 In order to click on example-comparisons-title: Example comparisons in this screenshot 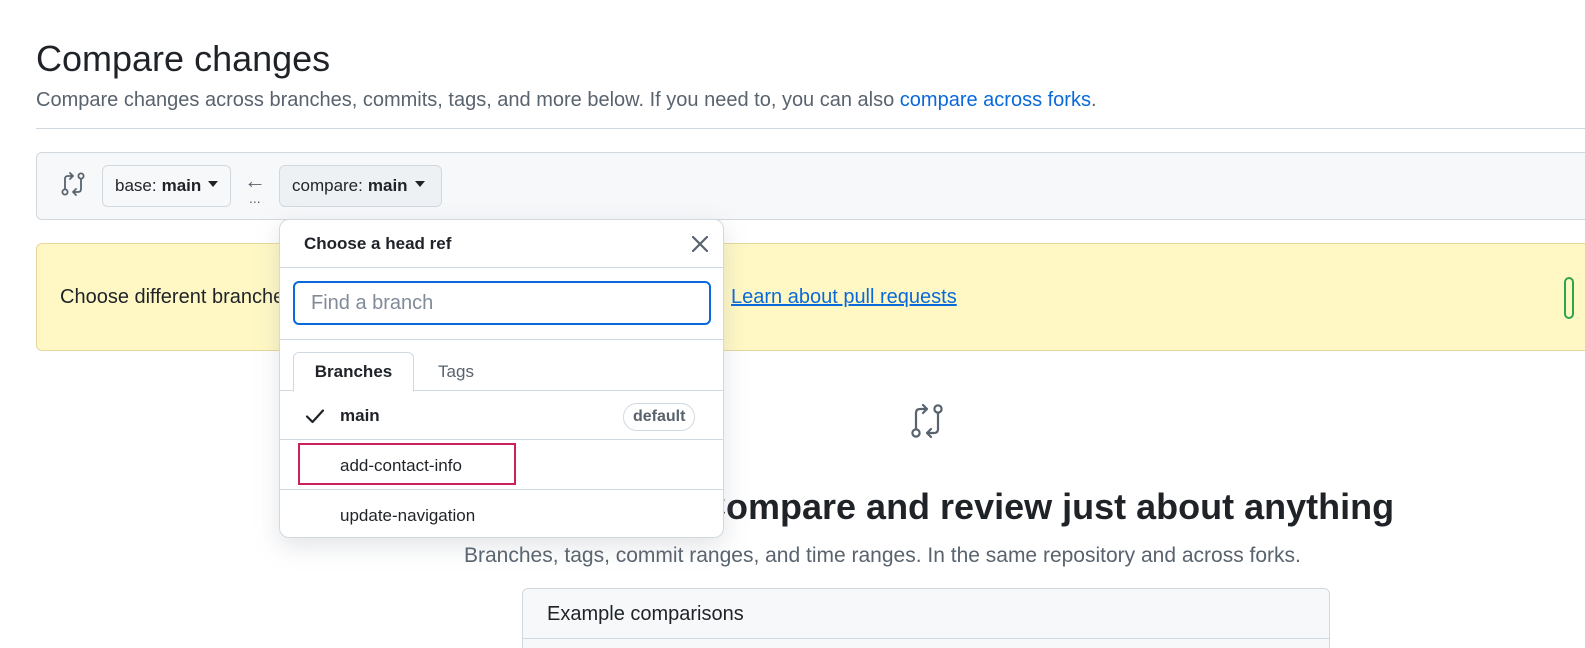, I will do `click(645, 614)`.